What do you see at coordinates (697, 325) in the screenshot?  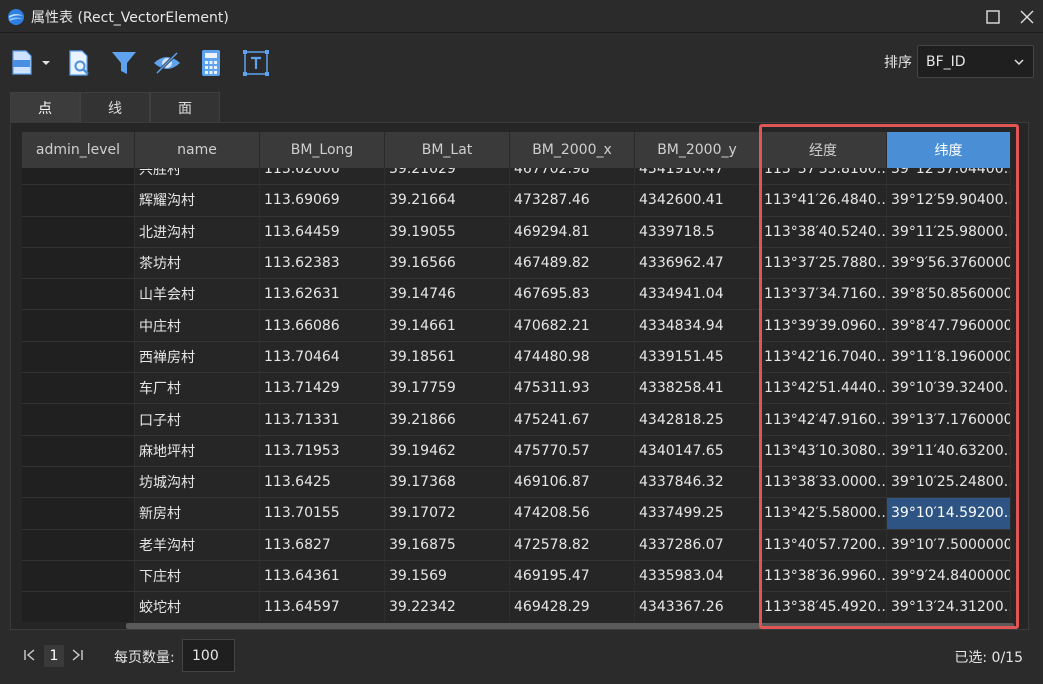 I see `cell-col-bm-2000-y: 4334834.94` at bounding box center [697, 325].